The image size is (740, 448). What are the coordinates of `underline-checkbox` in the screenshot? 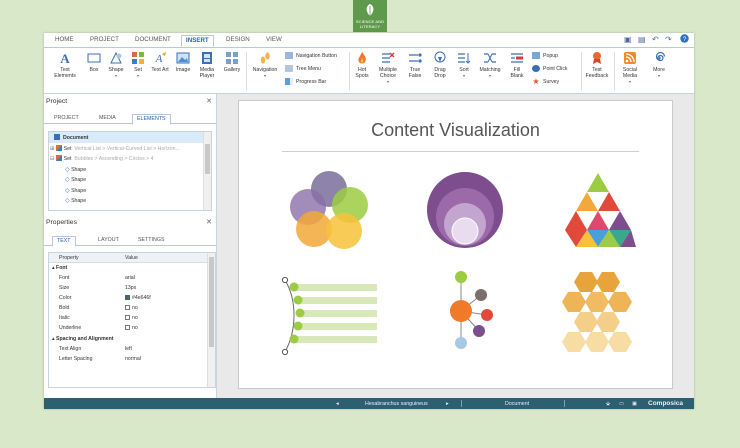 It's located at (127, 327).